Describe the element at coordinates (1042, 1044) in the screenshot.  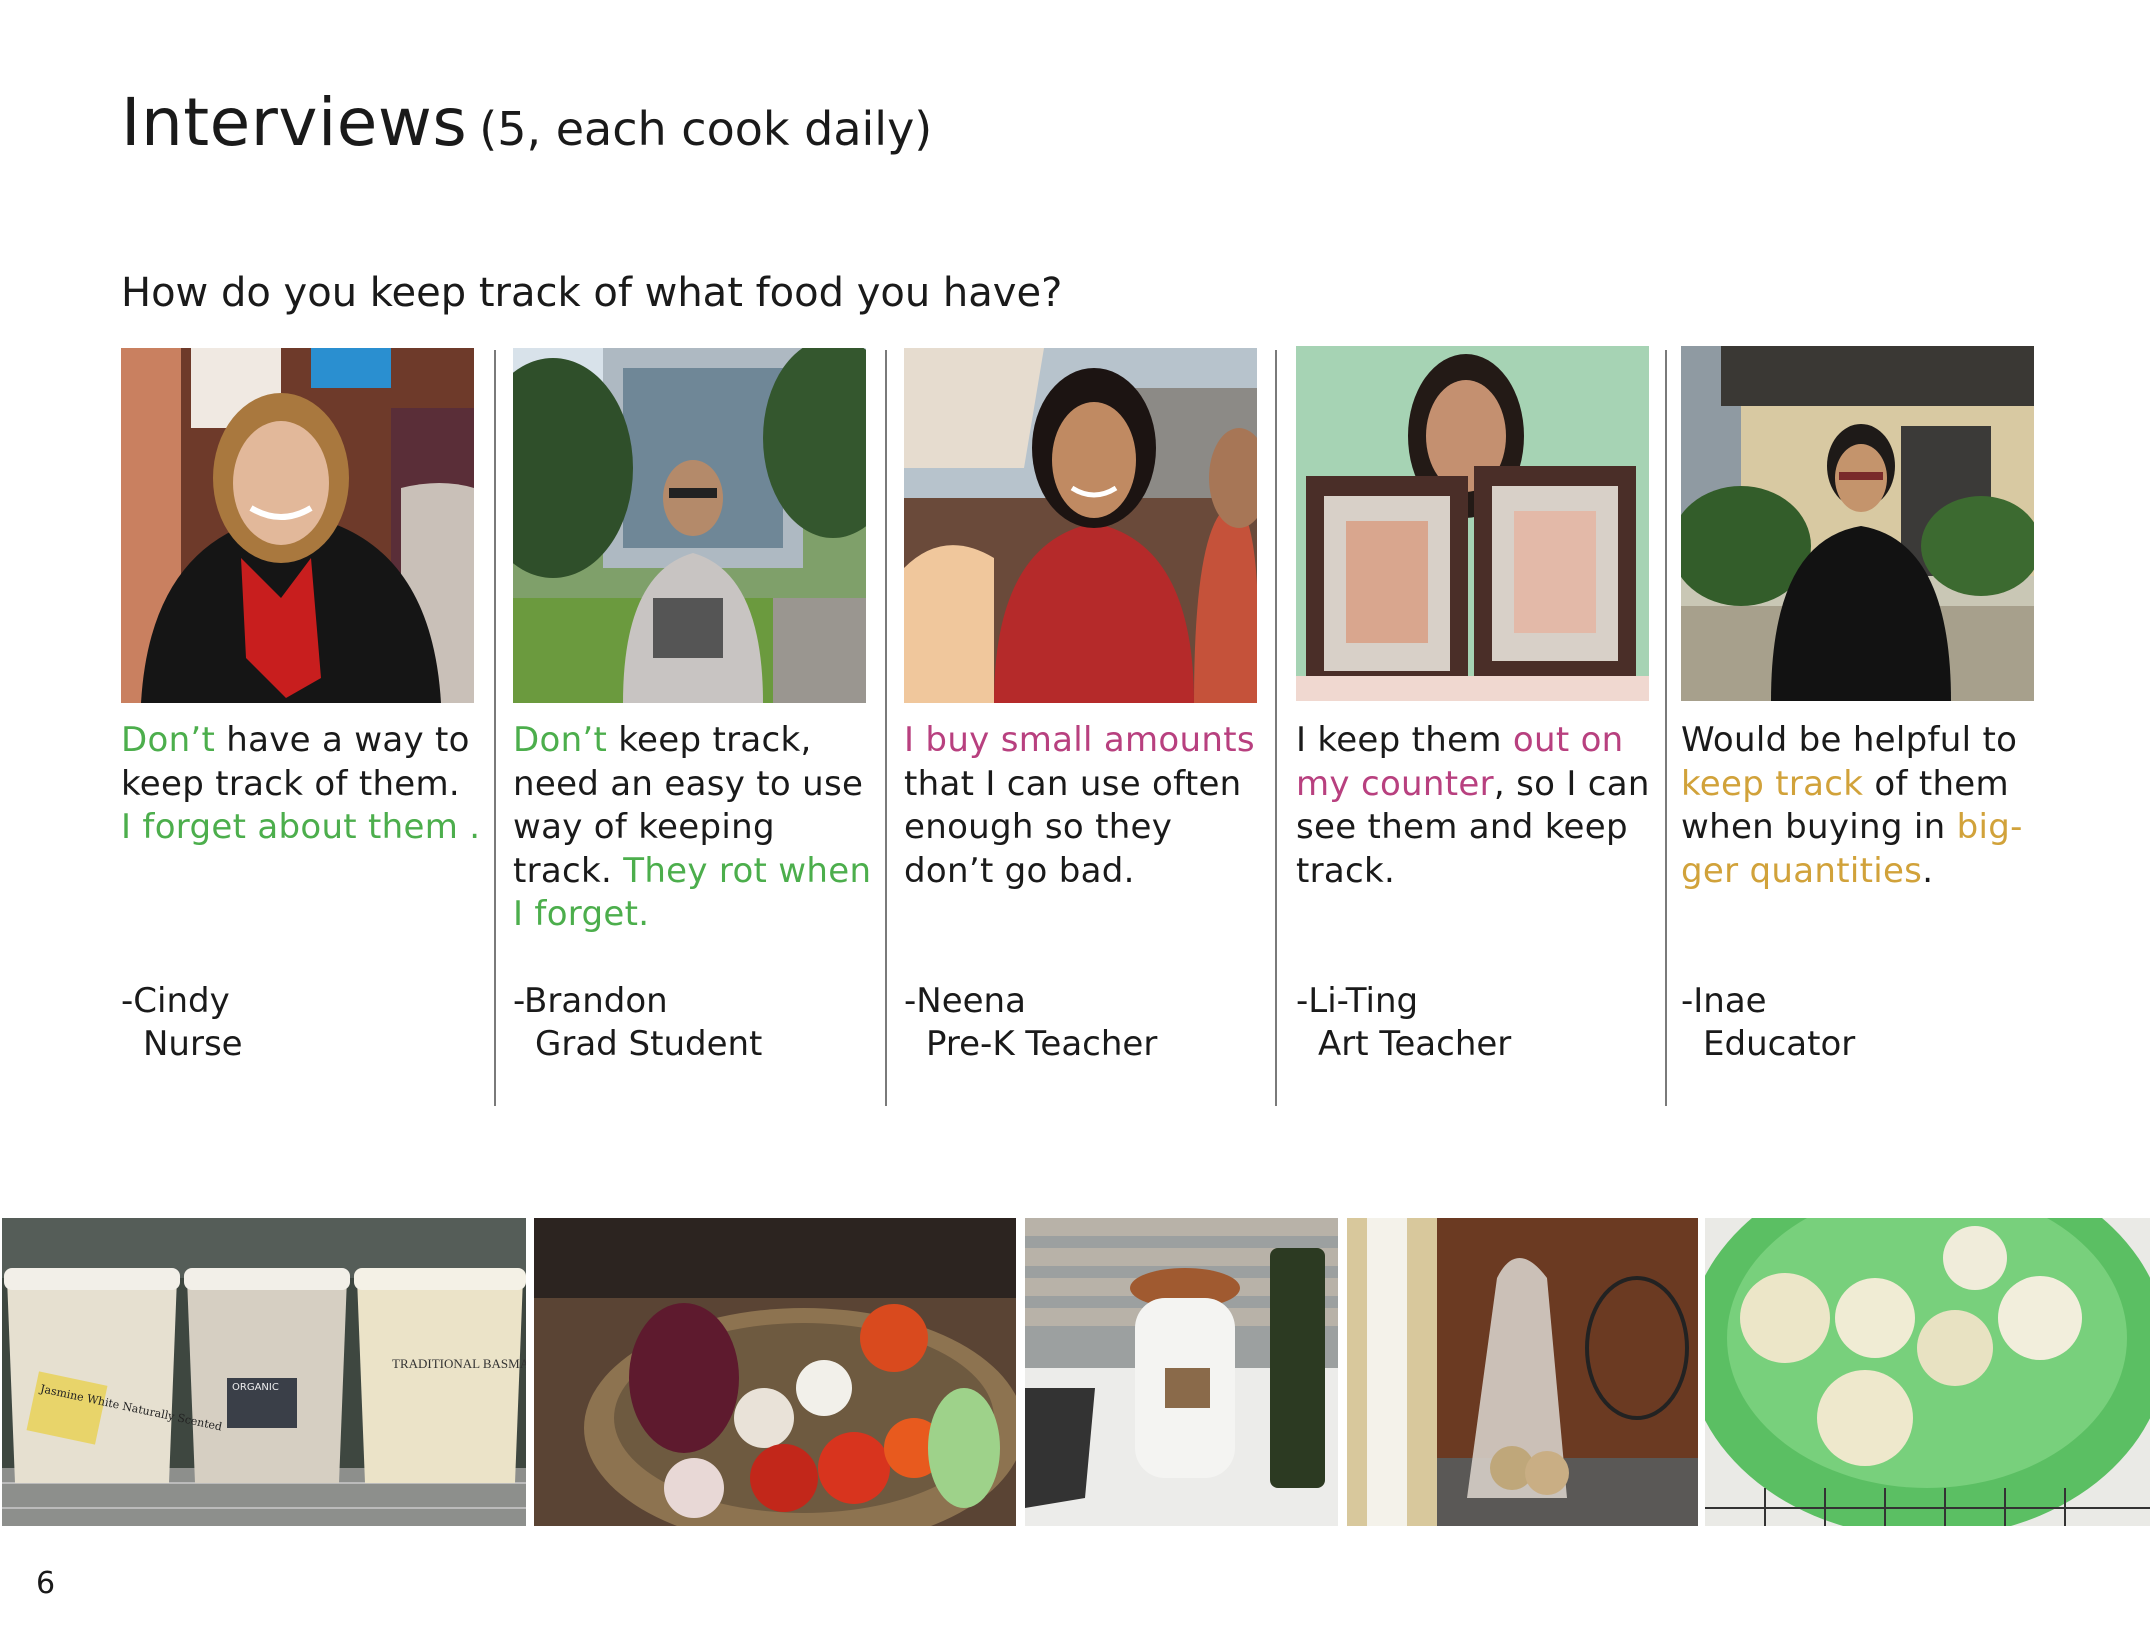
I see `interviewee-role: Pre-K Teacher` at that location.